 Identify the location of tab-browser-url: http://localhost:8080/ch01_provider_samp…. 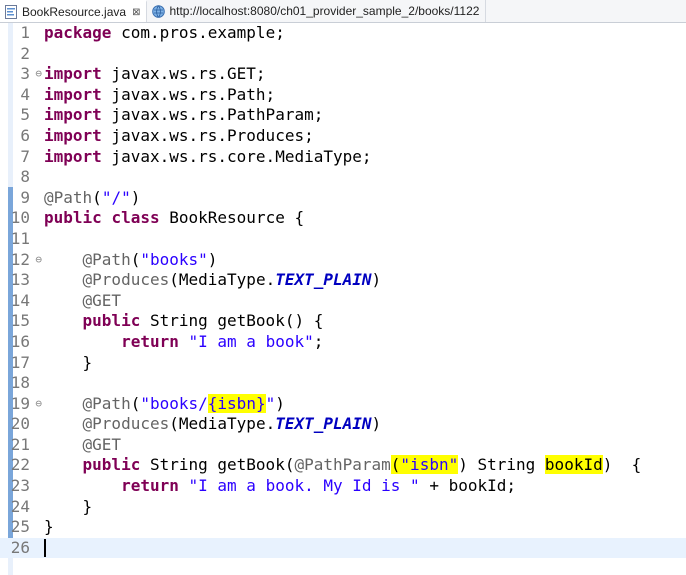
(317, 11).